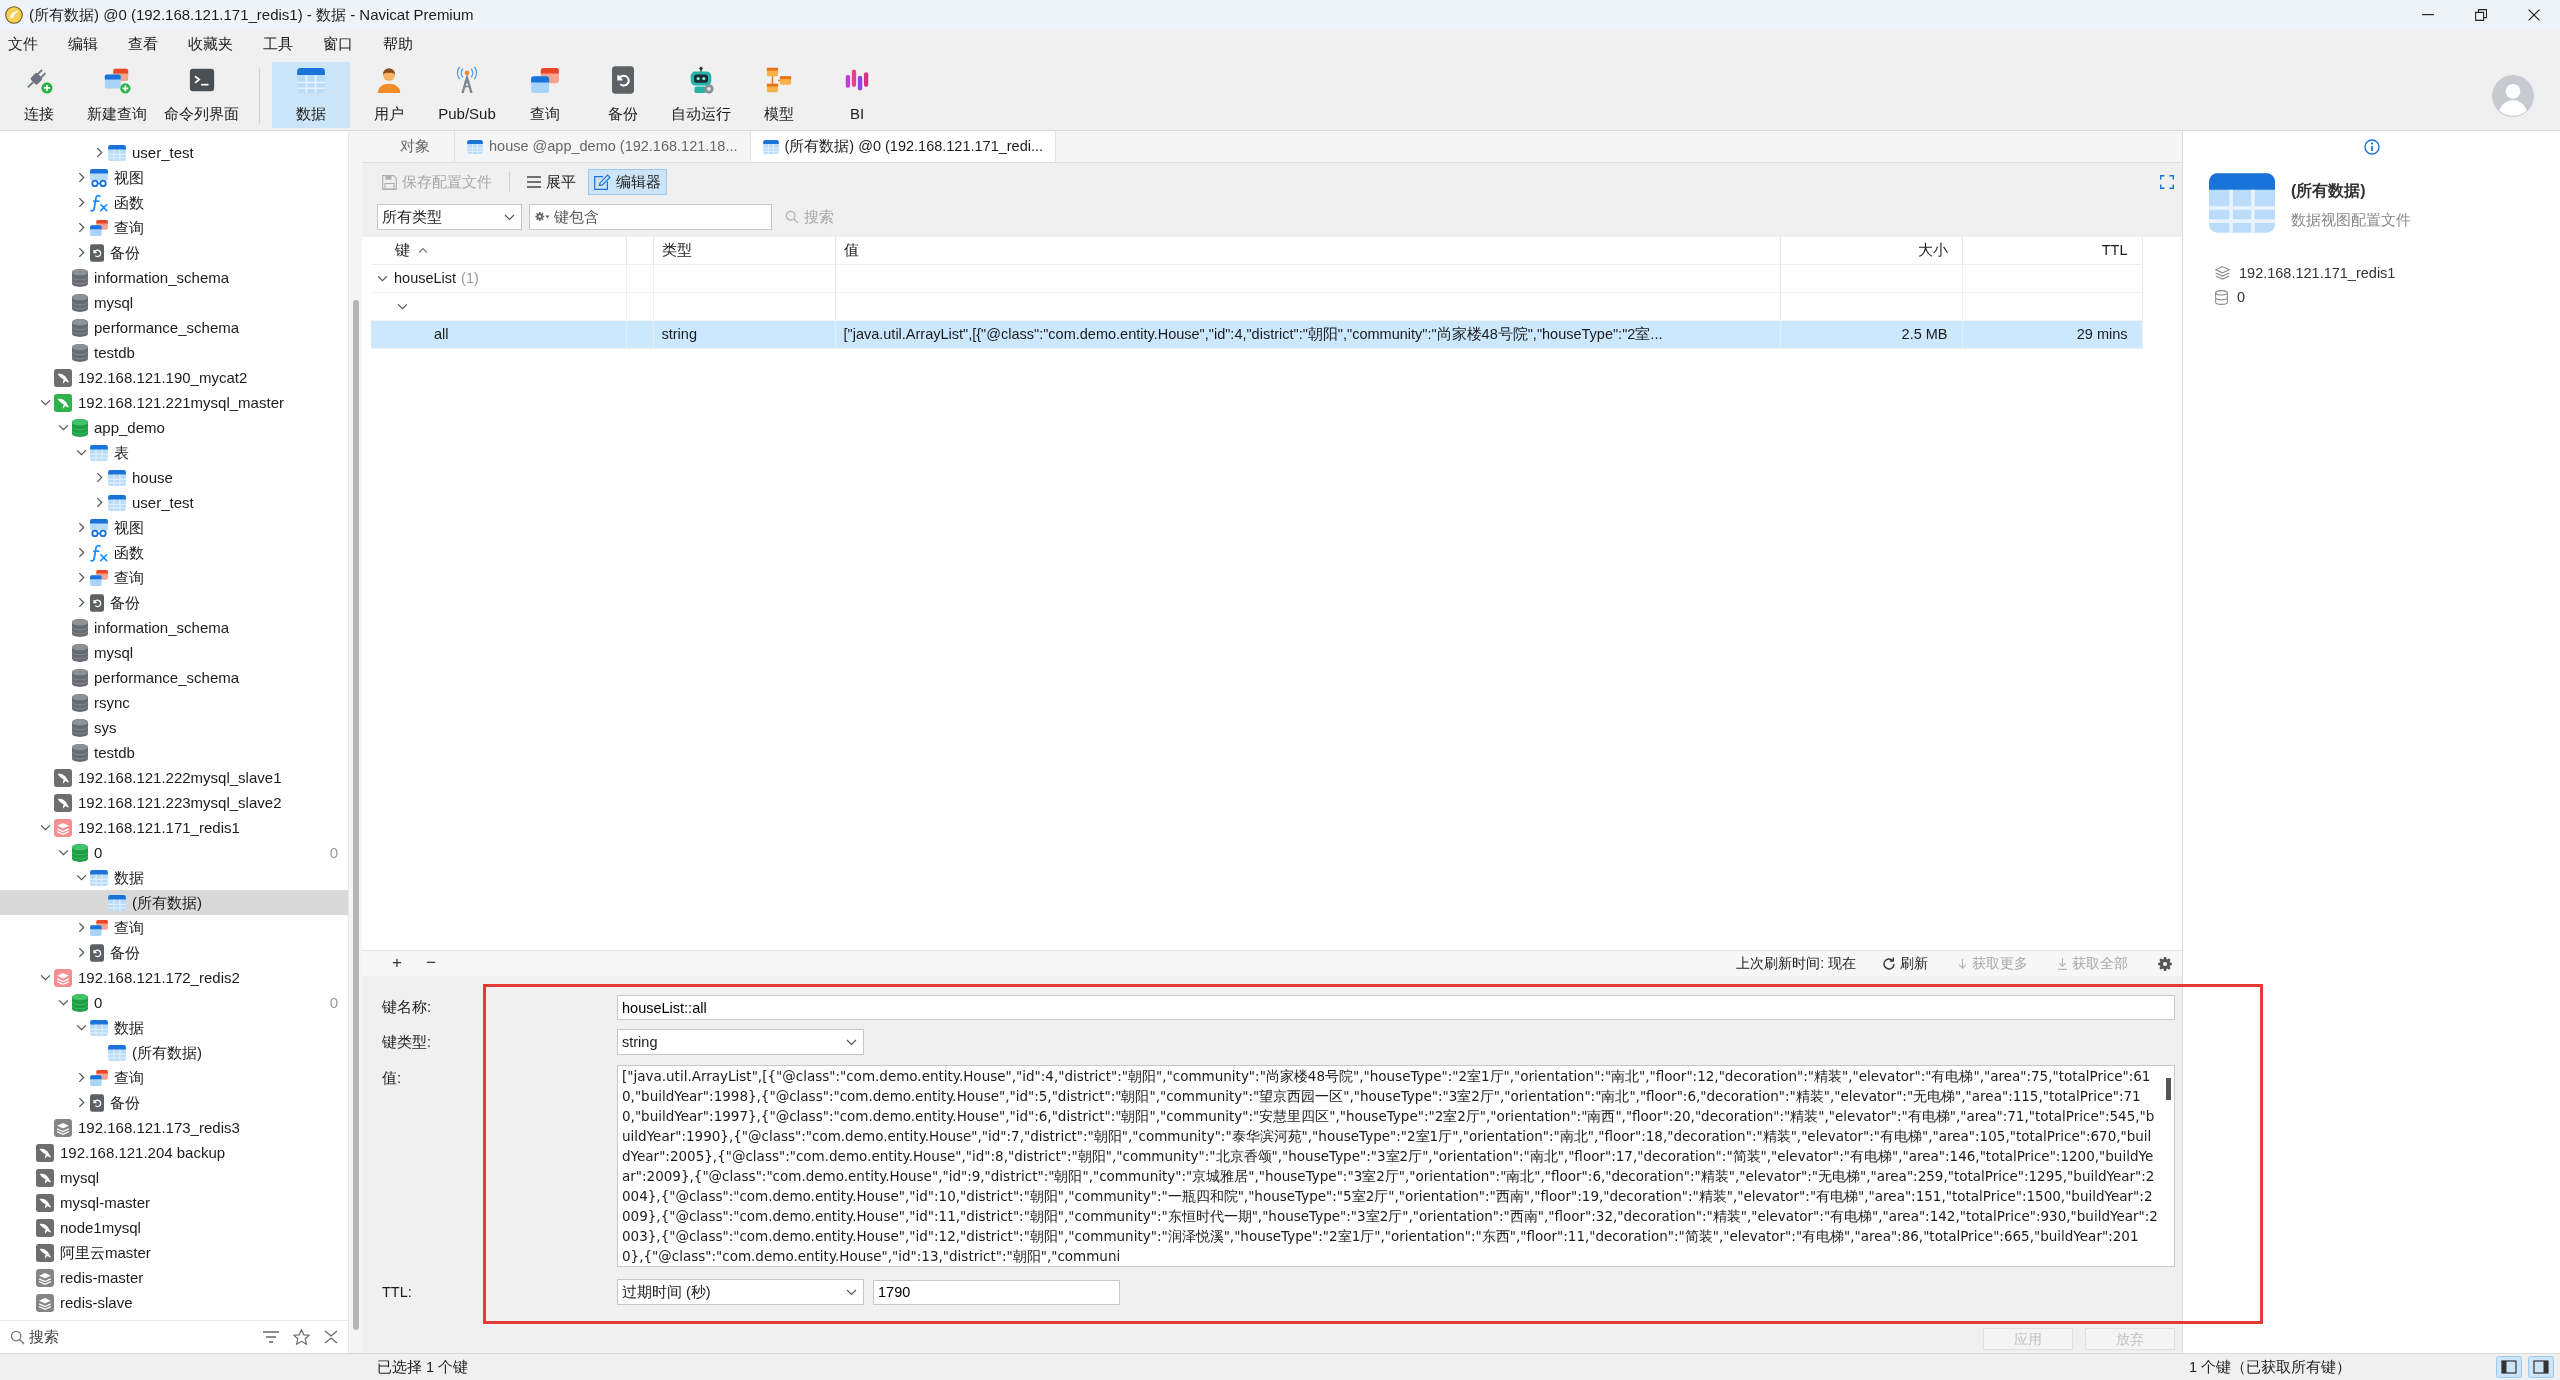 The height and width of the screenshot is (1380, 2560). Describe the element at coordinates (498, 250) in the screenshot. I see `column-header: 键` at that location.